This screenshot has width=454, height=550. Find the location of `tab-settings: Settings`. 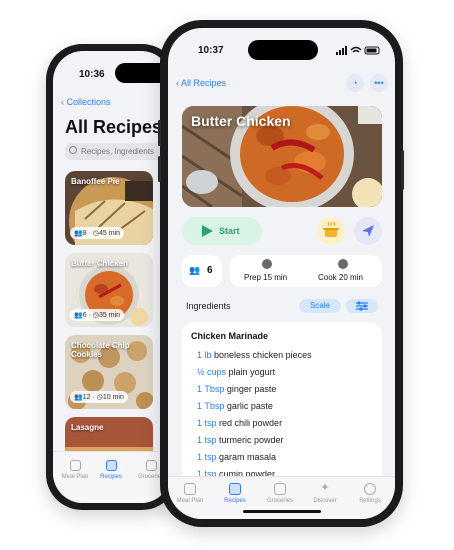

tab-settings: Settings is located at coordinates (370, 493).